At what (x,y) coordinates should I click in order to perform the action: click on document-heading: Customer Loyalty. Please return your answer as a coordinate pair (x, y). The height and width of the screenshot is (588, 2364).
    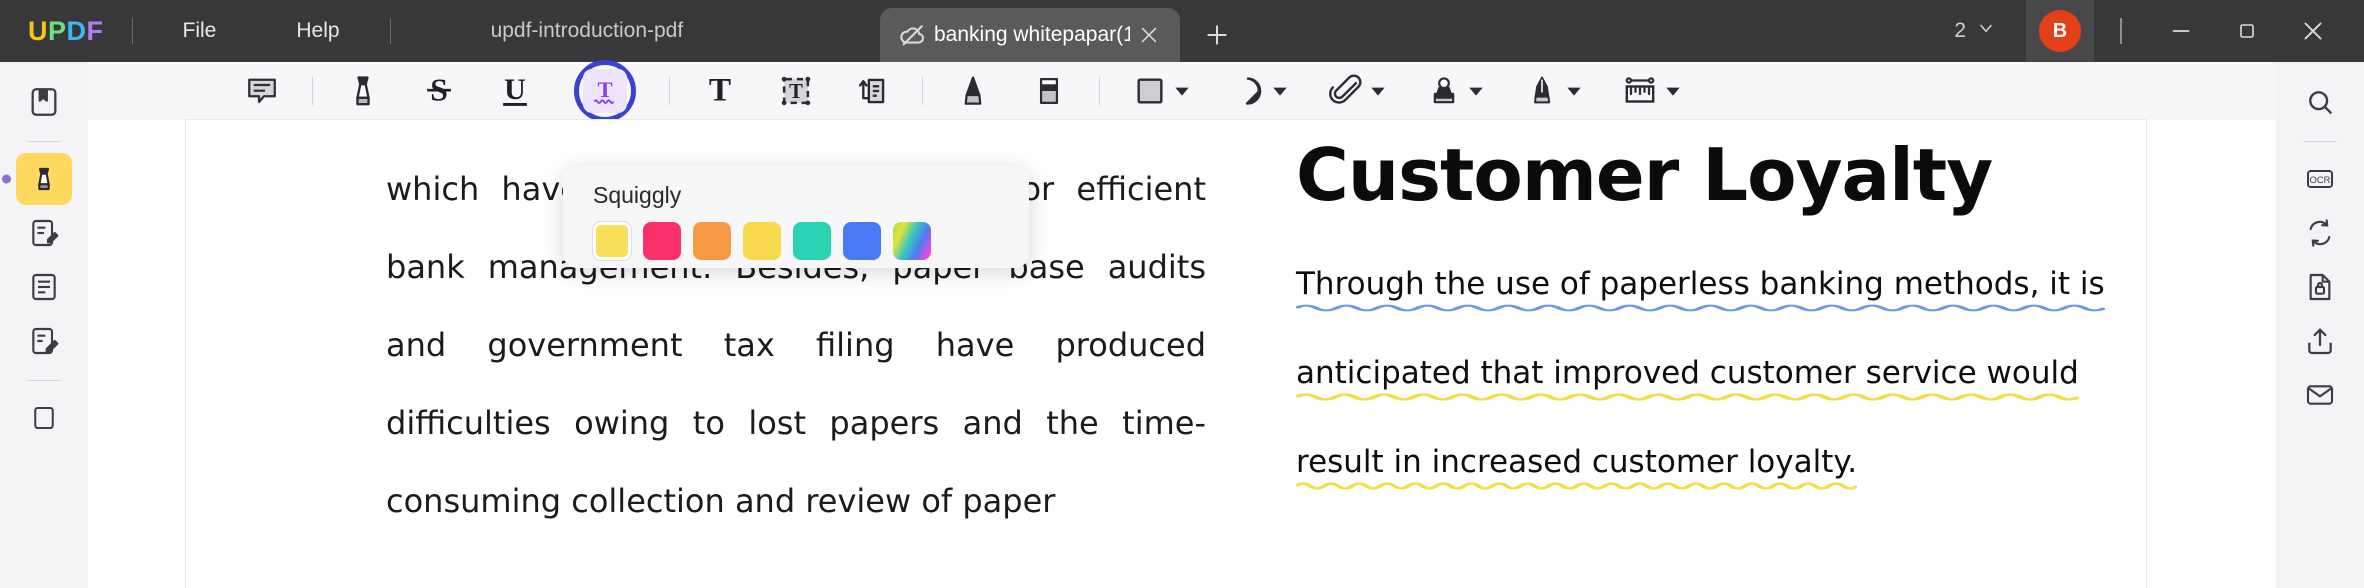
    Looking at the image, I should click on (1644, 175).